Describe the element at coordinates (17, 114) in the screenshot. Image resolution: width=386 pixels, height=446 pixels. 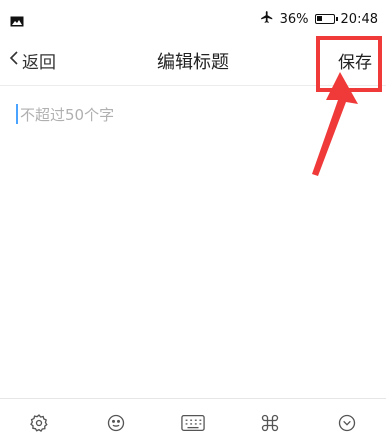
I see `text-caret` at that location.